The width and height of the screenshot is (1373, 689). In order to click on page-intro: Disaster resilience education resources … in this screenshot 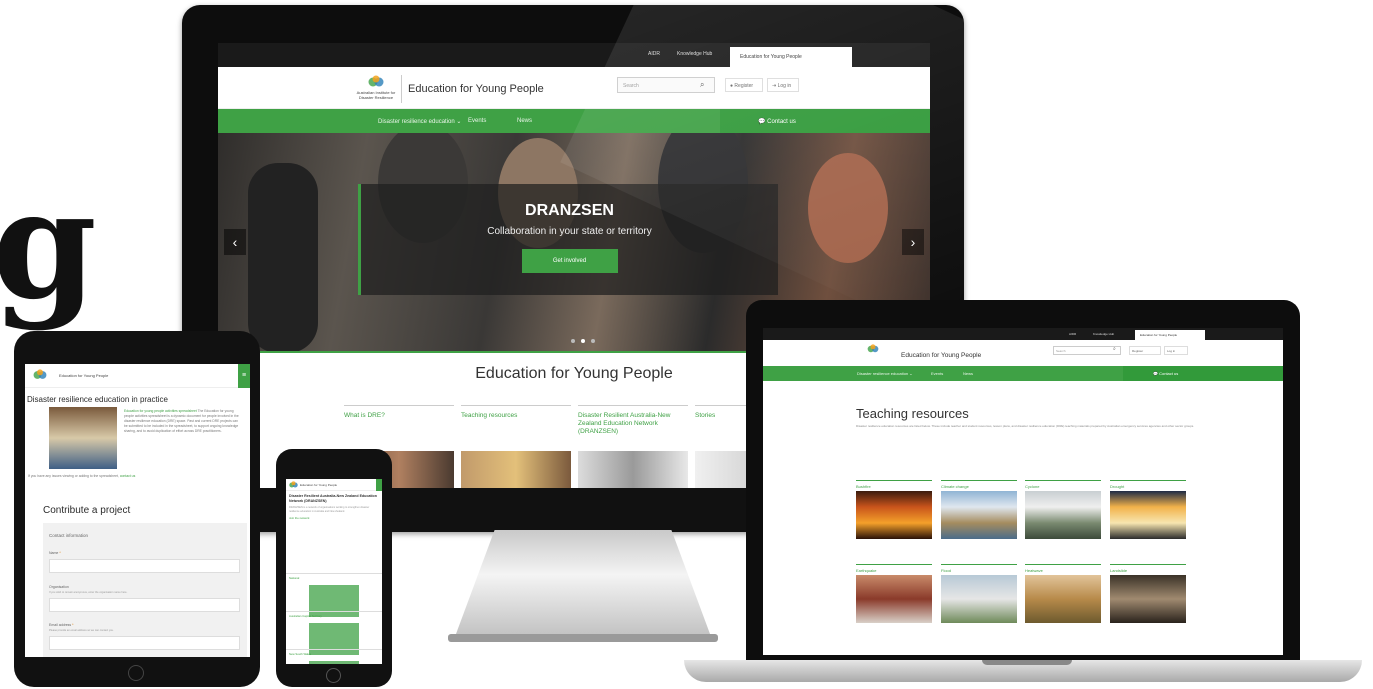, I will do `click(1025, 426)`.